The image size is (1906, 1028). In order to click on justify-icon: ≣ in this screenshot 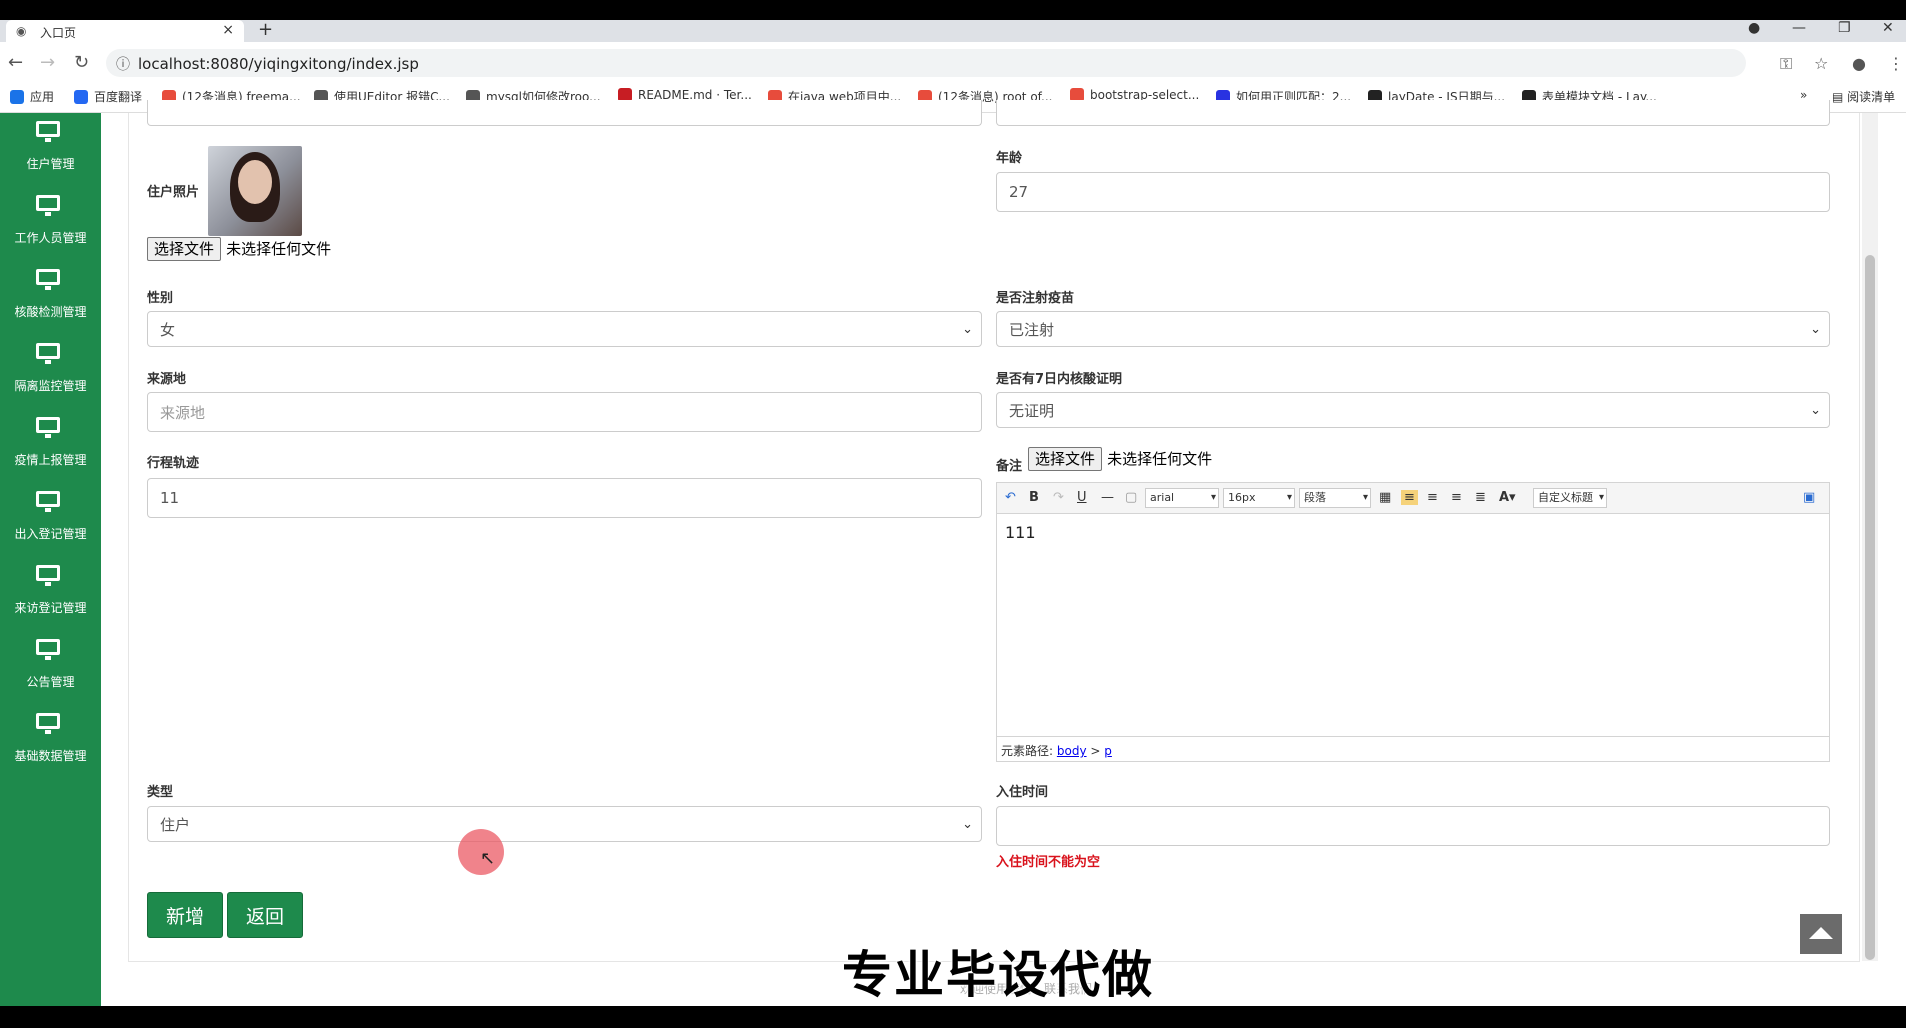, I will do `click(1480, 497)`.